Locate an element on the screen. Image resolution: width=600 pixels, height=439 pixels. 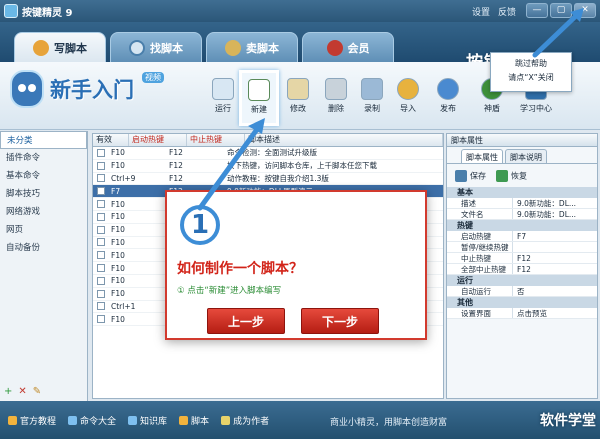
feedback-link: 反馈 is located at coordinates (507, 11).